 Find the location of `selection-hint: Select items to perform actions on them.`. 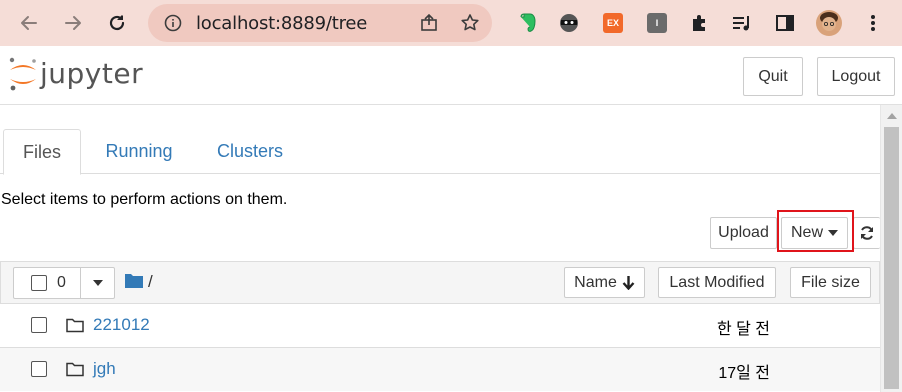

selection-hint: Select items to perform actions on them. is located at coordinates (144, 199).